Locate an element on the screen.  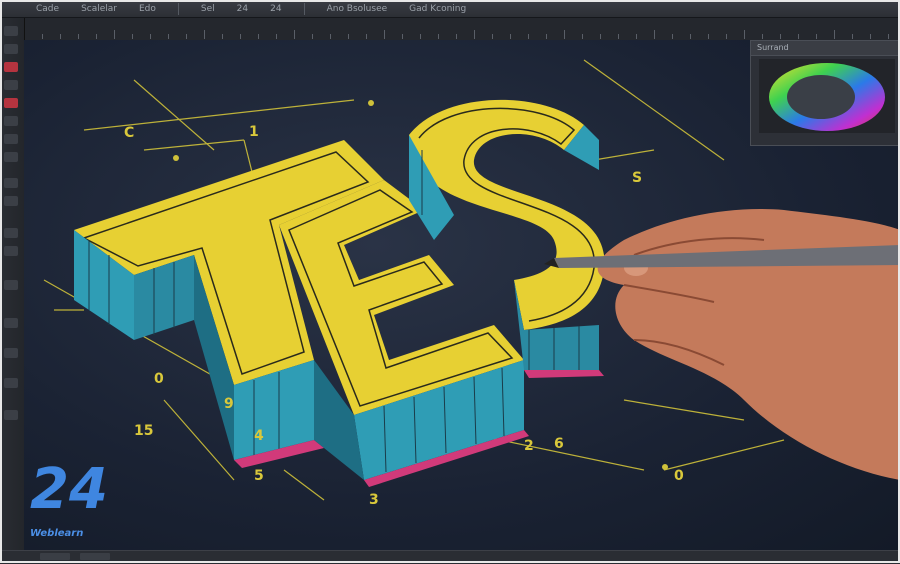
brand-name: Weblearn is located at coordinates (57, 533).